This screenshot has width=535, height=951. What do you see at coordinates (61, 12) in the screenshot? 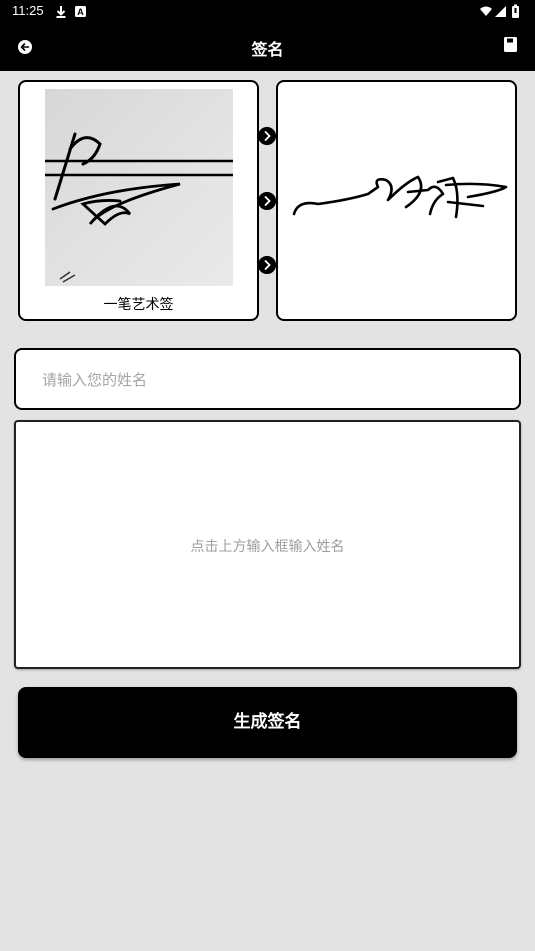
I see `download-icon` at bounding box center [61, 12].